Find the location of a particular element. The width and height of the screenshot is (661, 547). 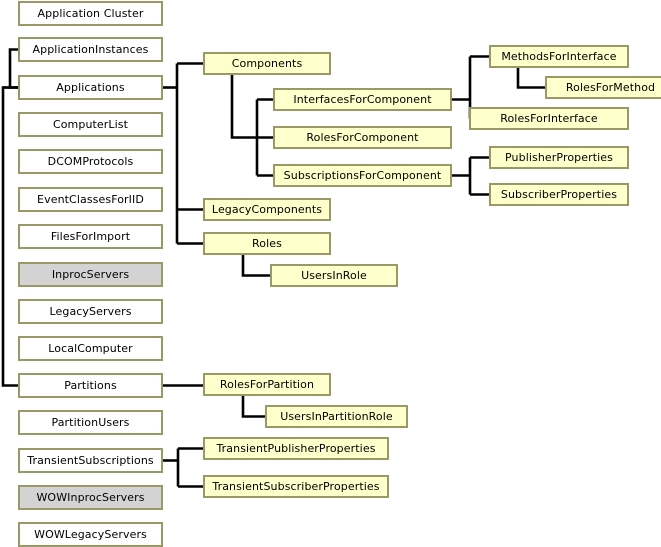

node-label: Application Cluster is located at coordinates (90, 13).